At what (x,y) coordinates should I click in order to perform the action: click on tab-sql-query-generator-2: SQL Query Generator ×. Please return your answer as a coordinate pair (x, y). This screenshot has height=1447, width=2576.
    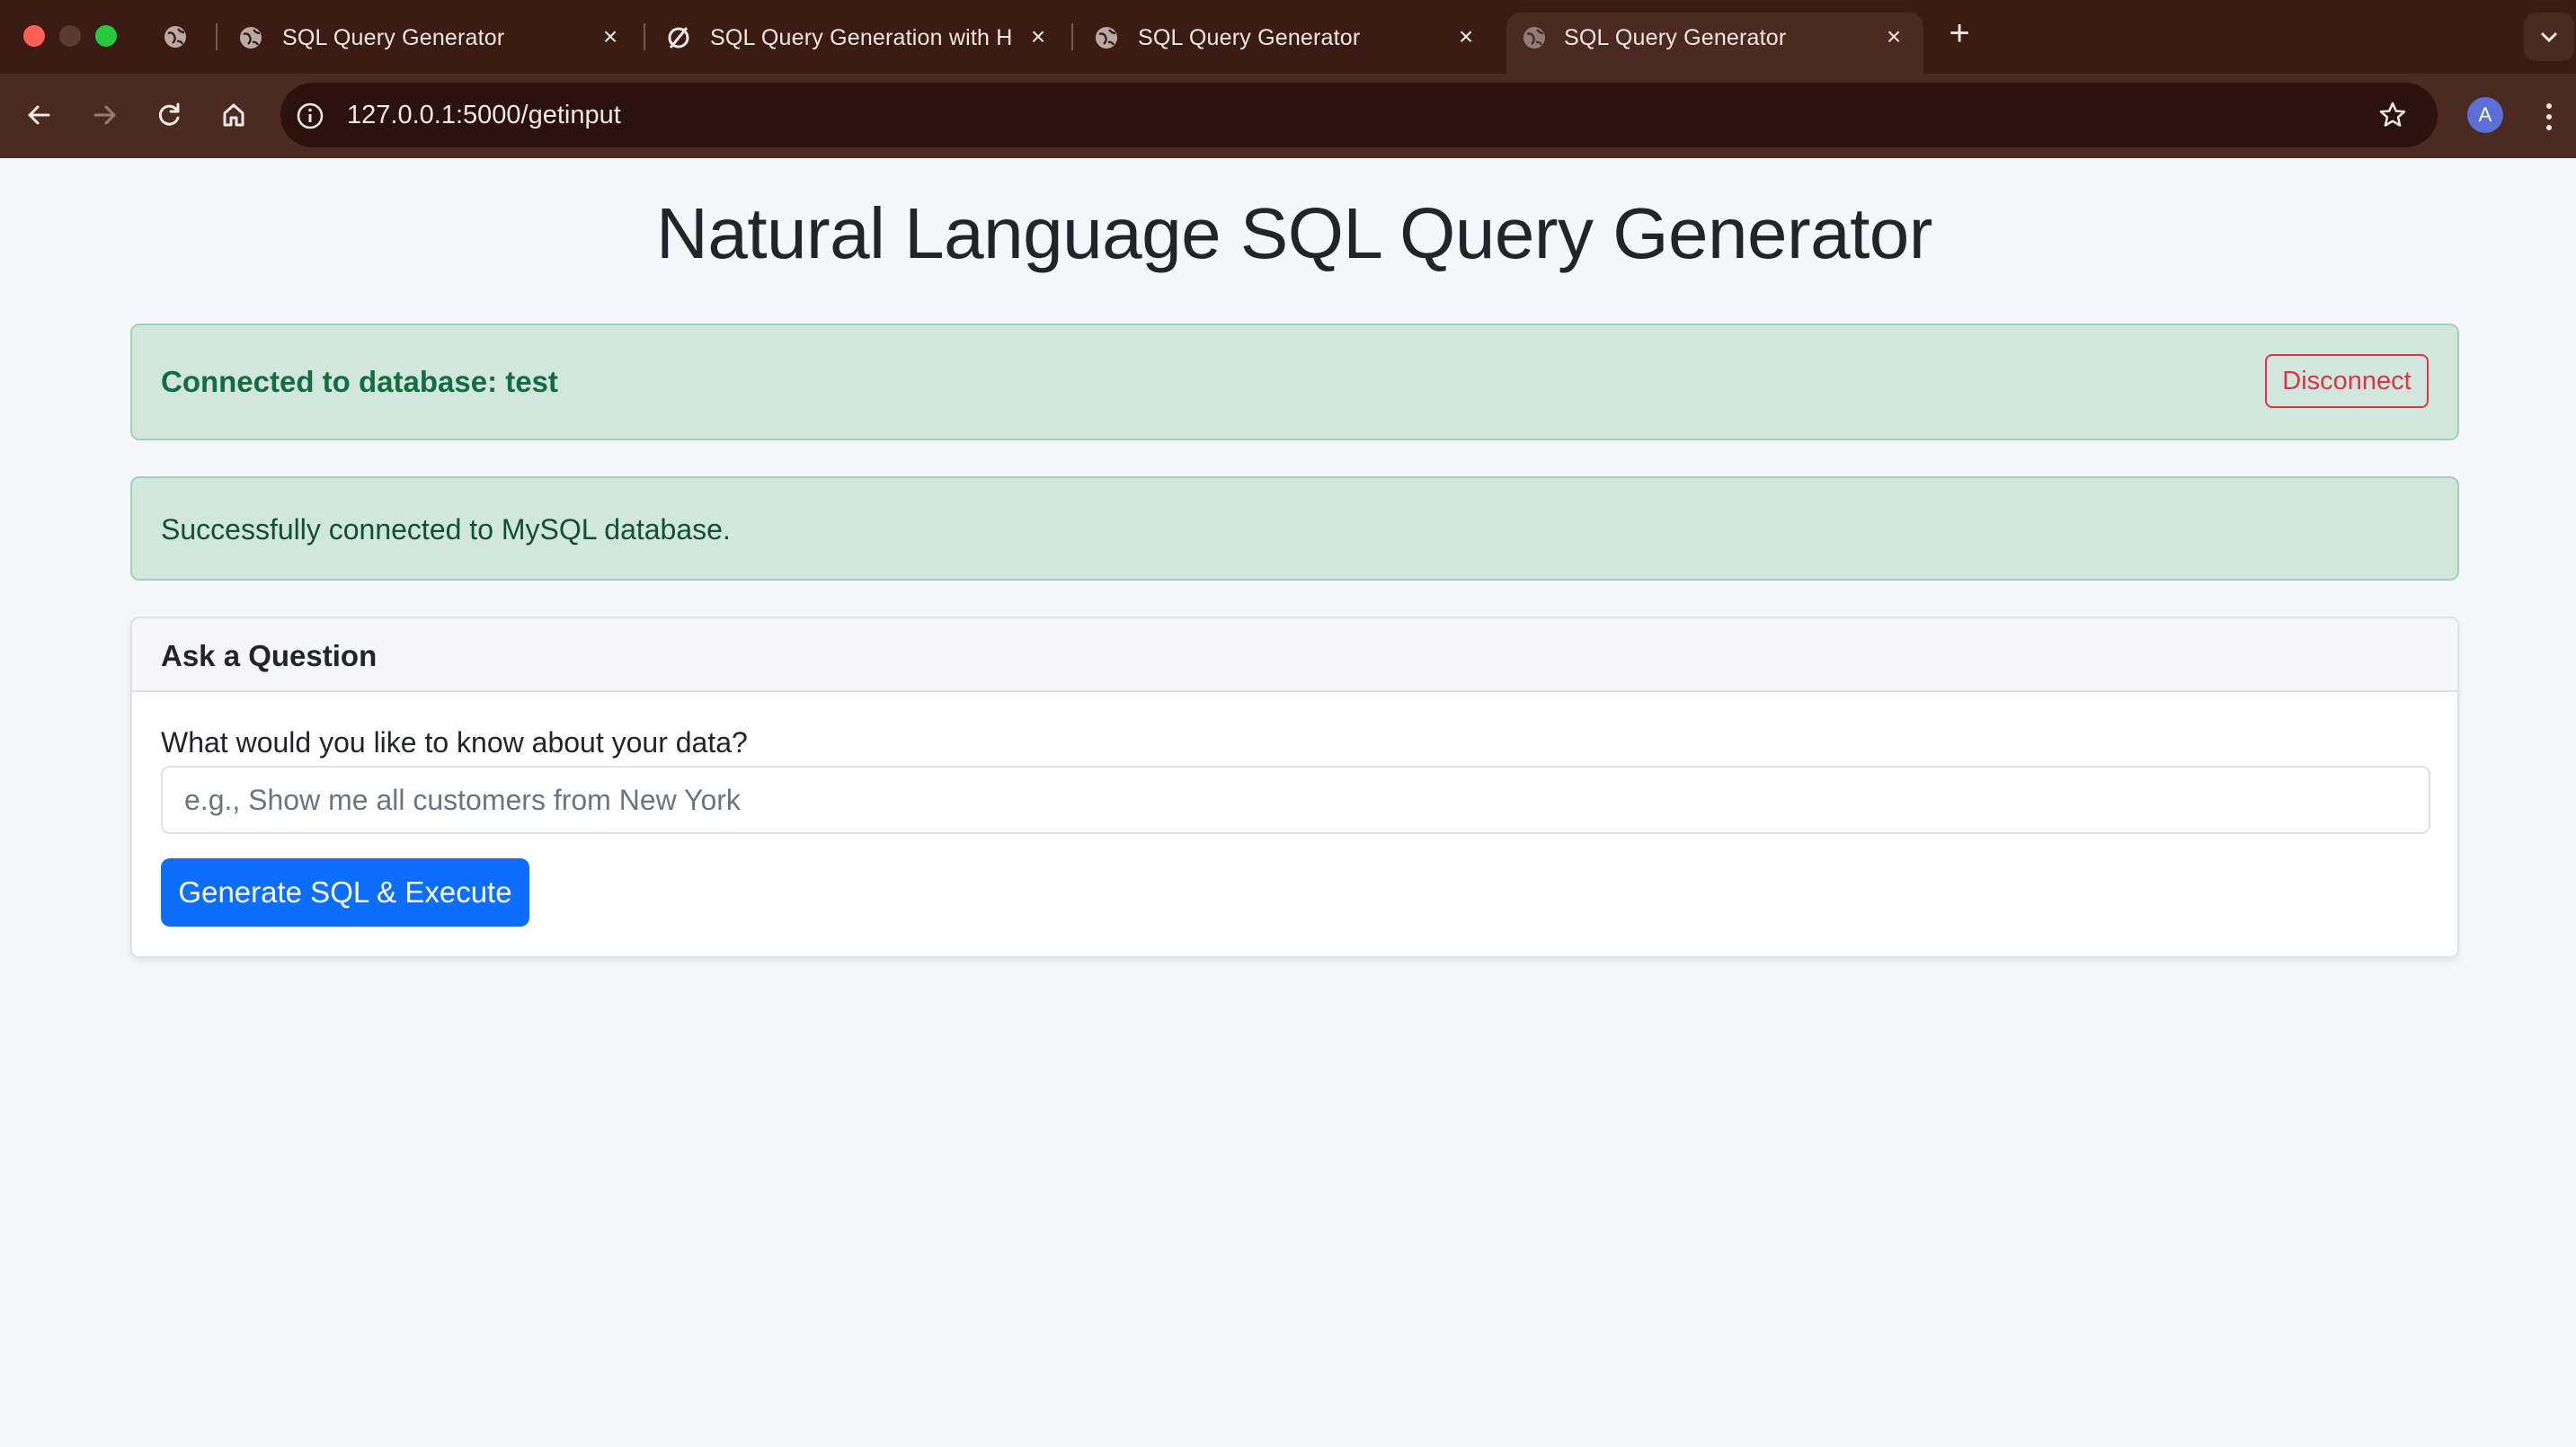
    Looking at the image, I should click on (1290, 43).